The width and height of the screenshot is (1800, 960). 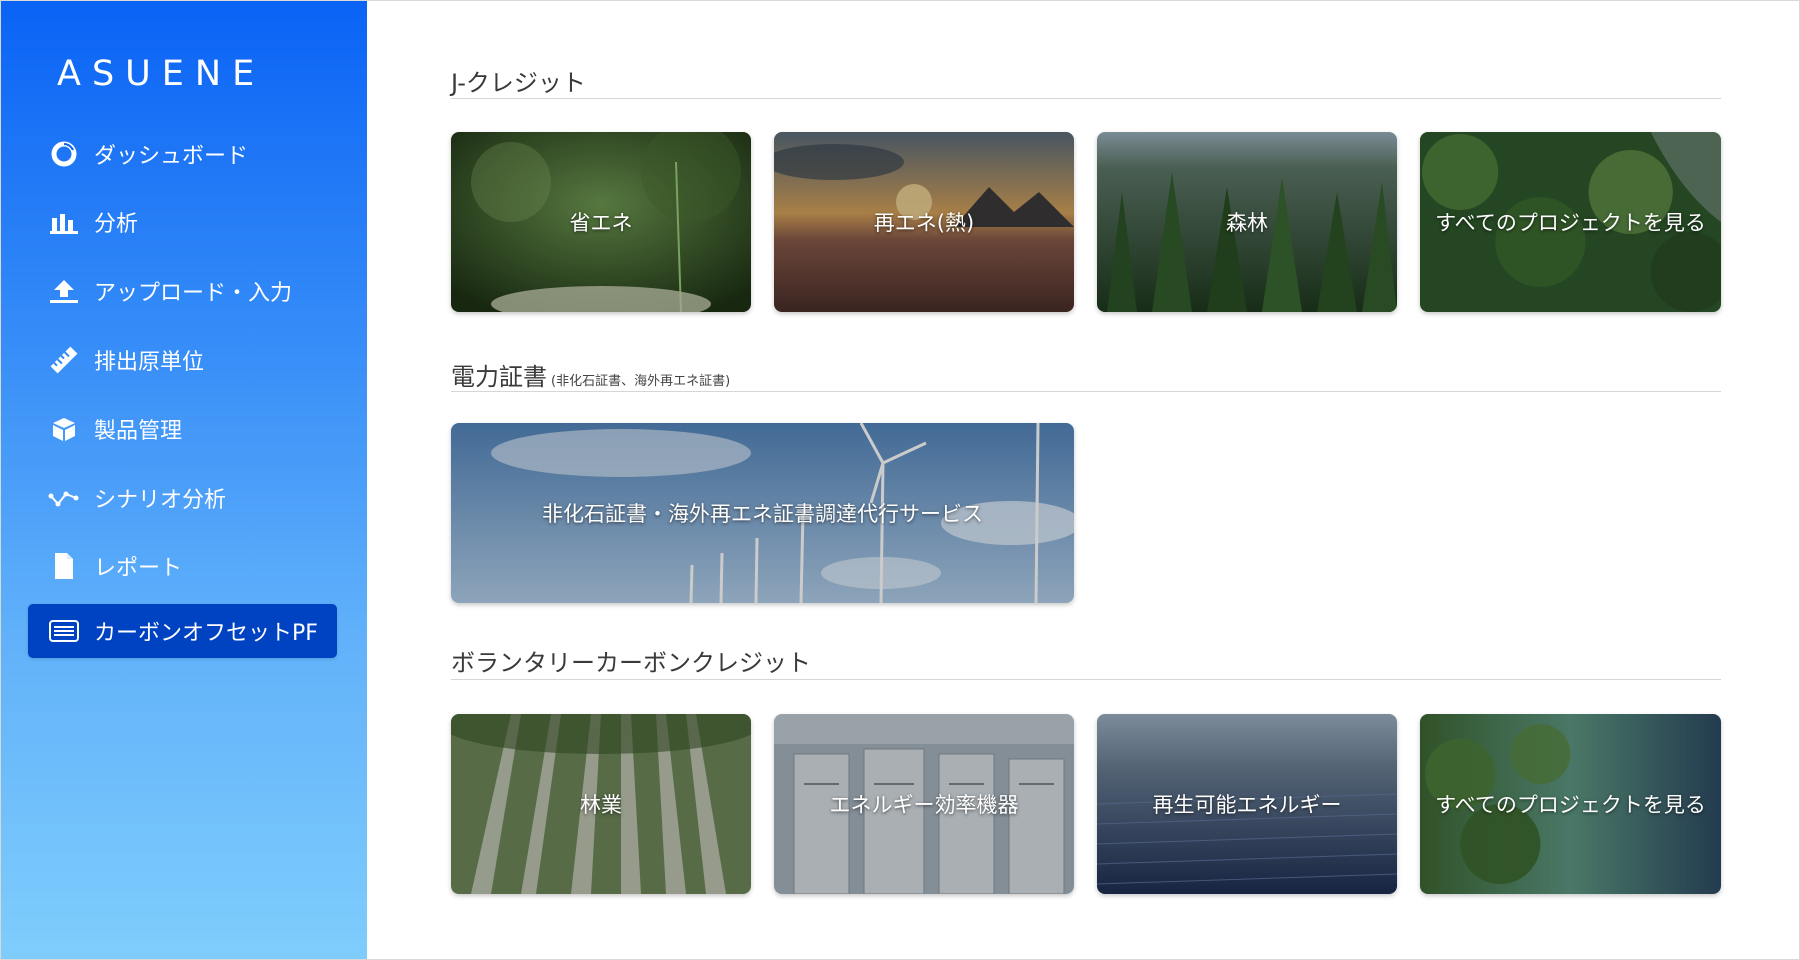 What do you see at coordinates (499, 377) in the screenshot?
I see `section-title-text: 電力証書` at bounding box center [499, 377].